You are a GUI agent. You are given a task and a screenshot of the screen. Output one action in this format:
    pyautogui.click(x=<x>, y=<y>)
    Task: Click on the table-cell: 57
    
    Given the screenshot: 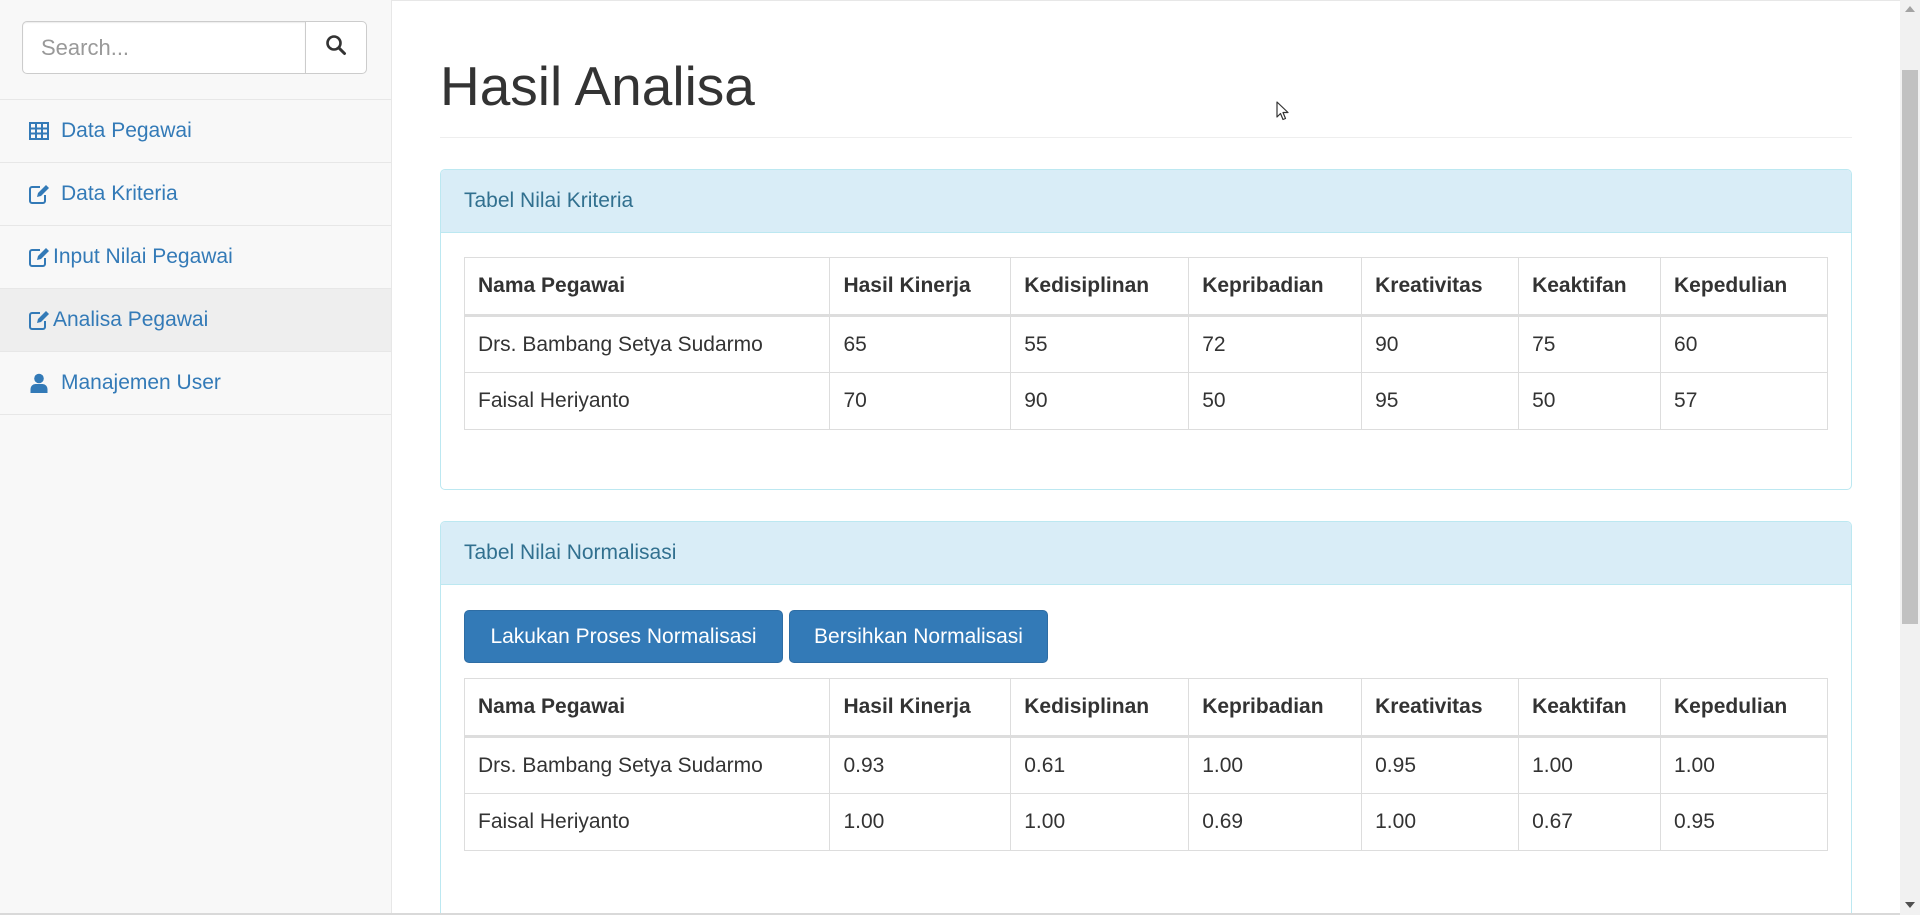 What is the action you would take?
    pyautogui.click(x=1744, y=401)
    